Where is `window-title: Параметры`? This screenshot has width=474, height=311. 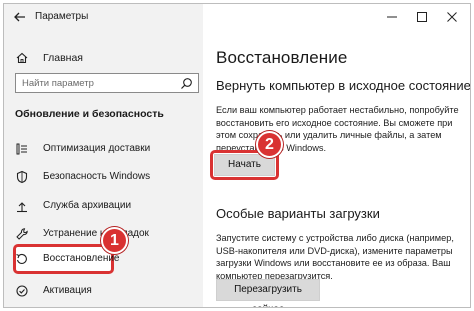 window-title: Параметры is located at coordinates (62, 16).